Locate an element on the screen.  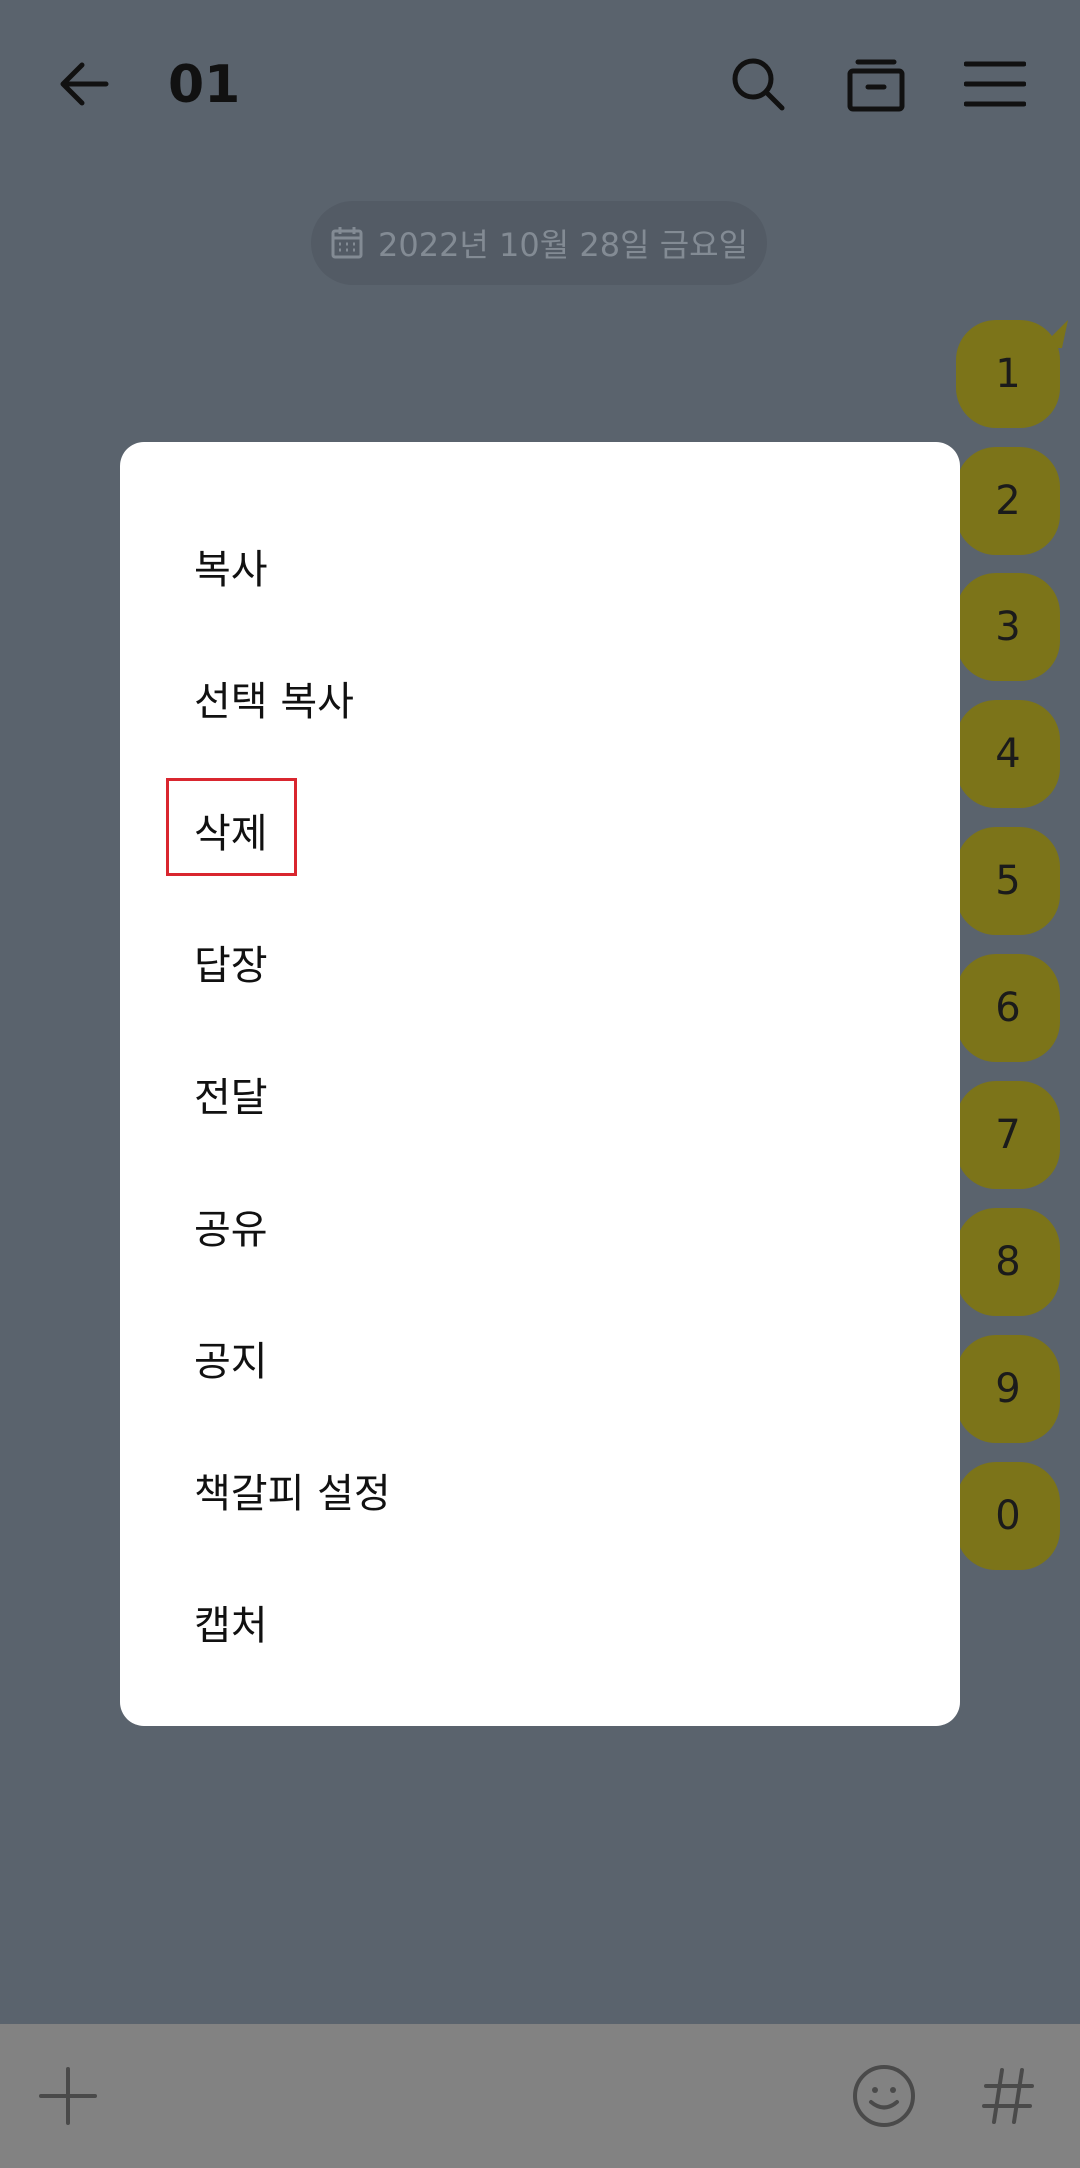
menu-item-share: 공유 is located at coordinates (540, 1226).